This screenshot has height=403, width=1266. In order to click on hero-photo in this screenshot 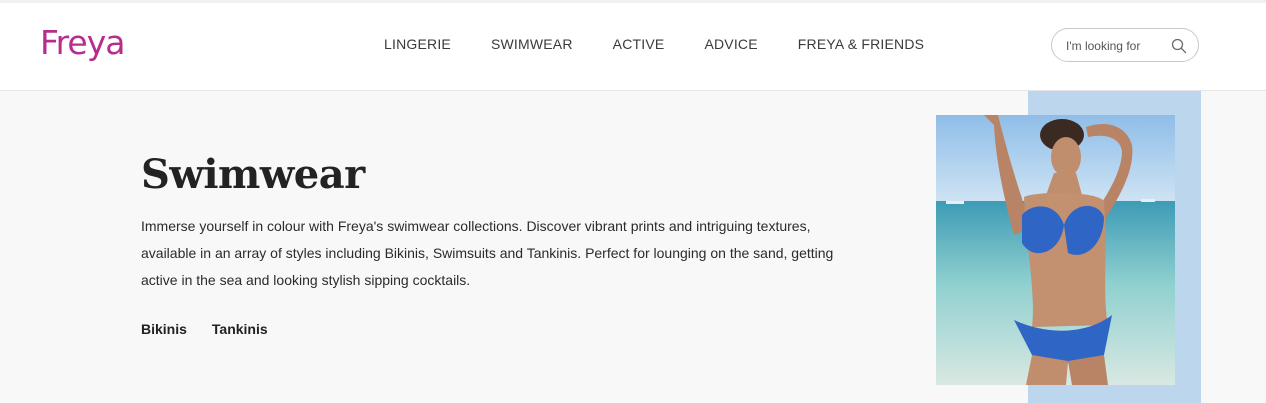, I will do `click(1055, 250)`.